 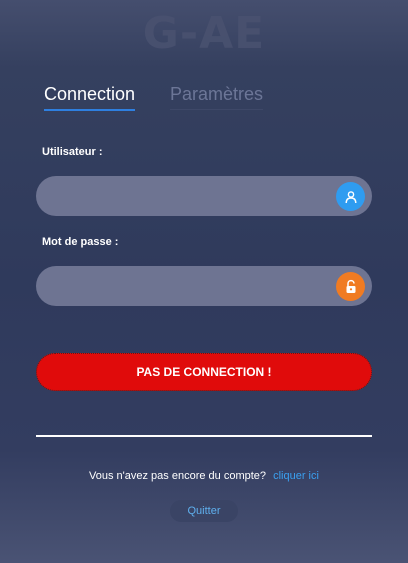 What do you see at coordinates (350, 286) in the screenshot?
I see `lock-icon` at bounding box center [350, 286].